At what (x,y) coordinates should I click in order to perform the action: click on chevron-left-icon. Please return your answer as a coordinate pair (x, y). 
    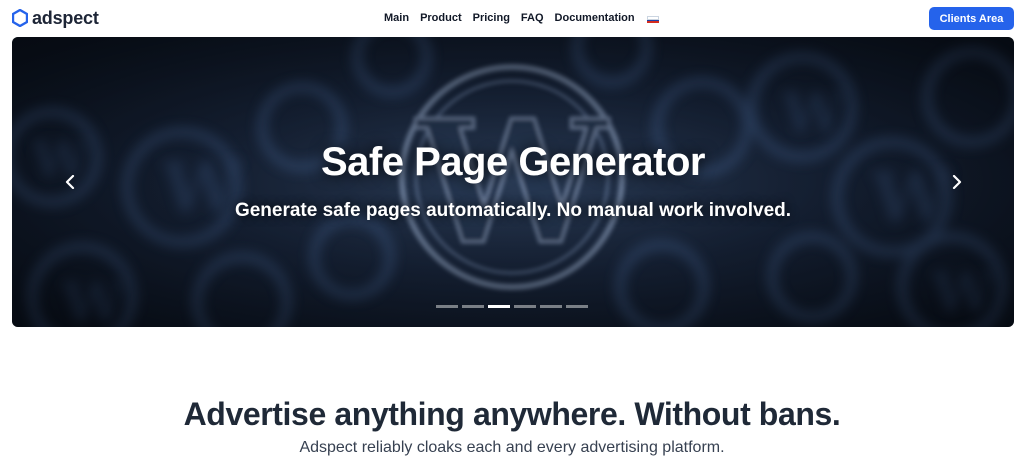
    Looking at the image, I should click on (70, 182).